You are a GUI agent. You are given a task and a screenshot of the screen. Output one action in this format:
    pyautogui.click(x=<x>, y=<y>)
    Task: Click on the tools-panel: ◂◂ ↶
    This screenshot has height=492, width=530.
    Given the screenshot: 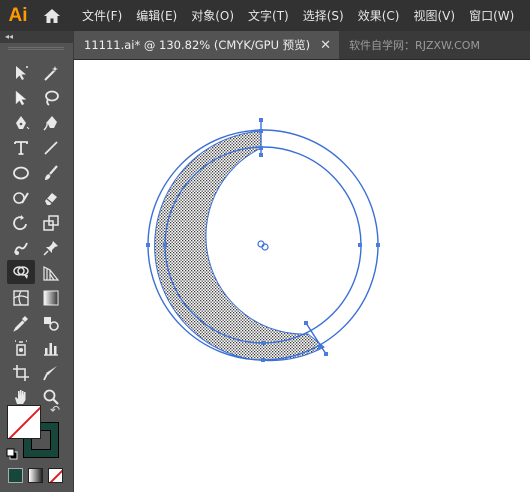 What is the action you would take?
    pyautogui.click(x=37, y=261)
    